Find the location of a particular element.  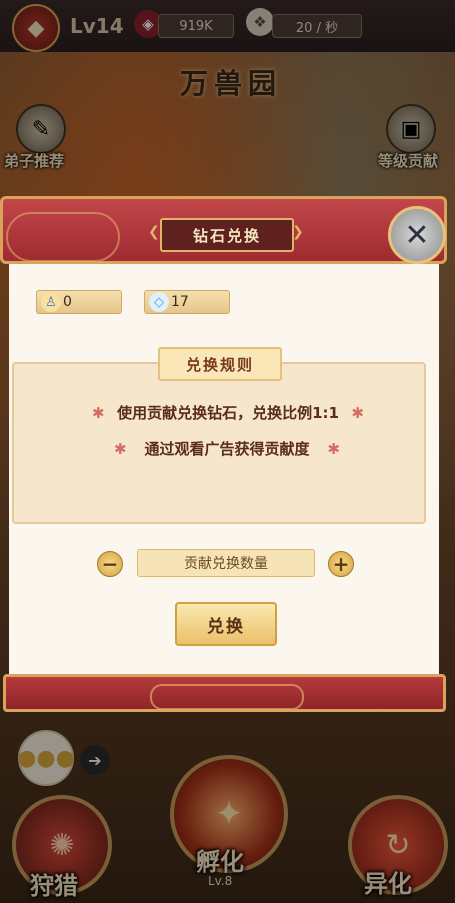

plus-icon: + is located at coordinates (341, 564).